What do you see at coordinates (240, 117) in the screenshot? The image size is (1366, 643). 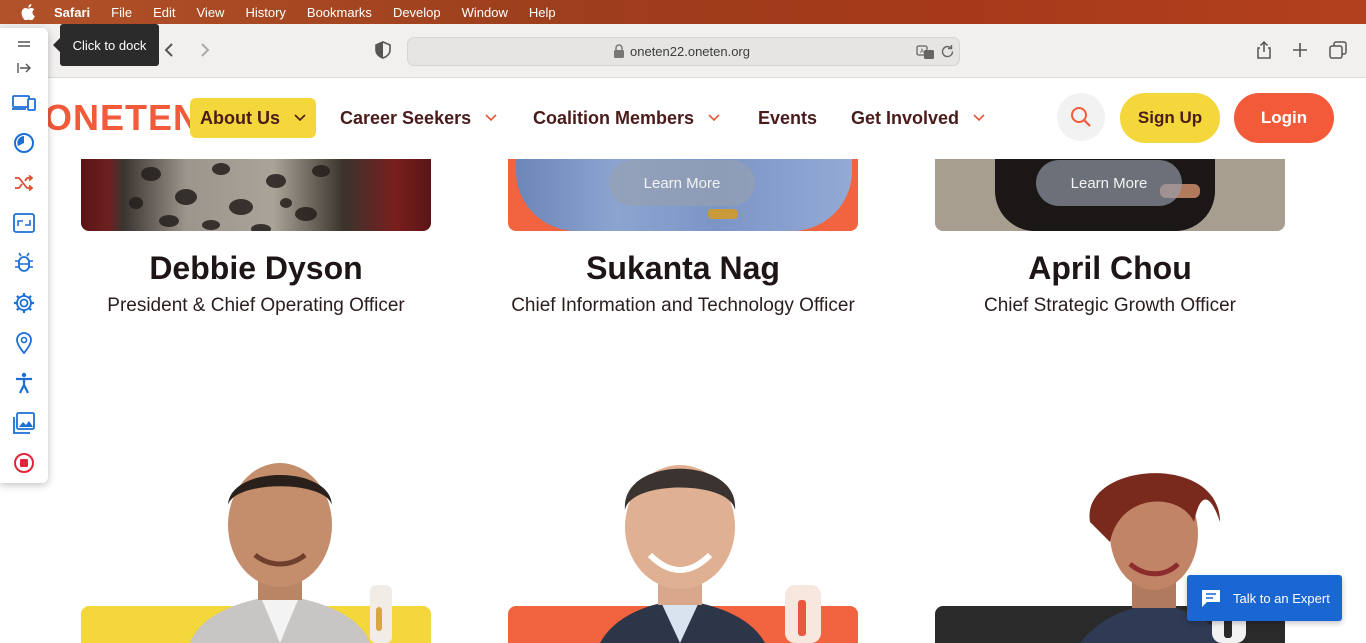 I see `nav-label: About Us` at bounding box center [240, 117].